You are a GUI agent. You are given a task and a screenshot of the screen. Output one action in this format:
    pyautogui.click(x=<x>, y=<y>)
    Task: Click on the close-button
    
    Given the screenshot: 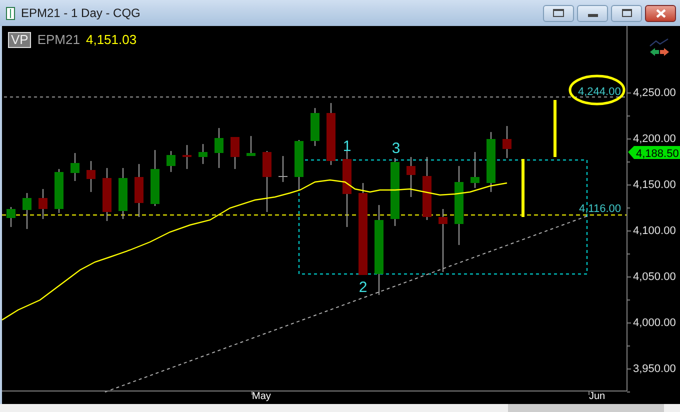 What is the action you would take?
    pyautogui.click(x=660, y=13)
    